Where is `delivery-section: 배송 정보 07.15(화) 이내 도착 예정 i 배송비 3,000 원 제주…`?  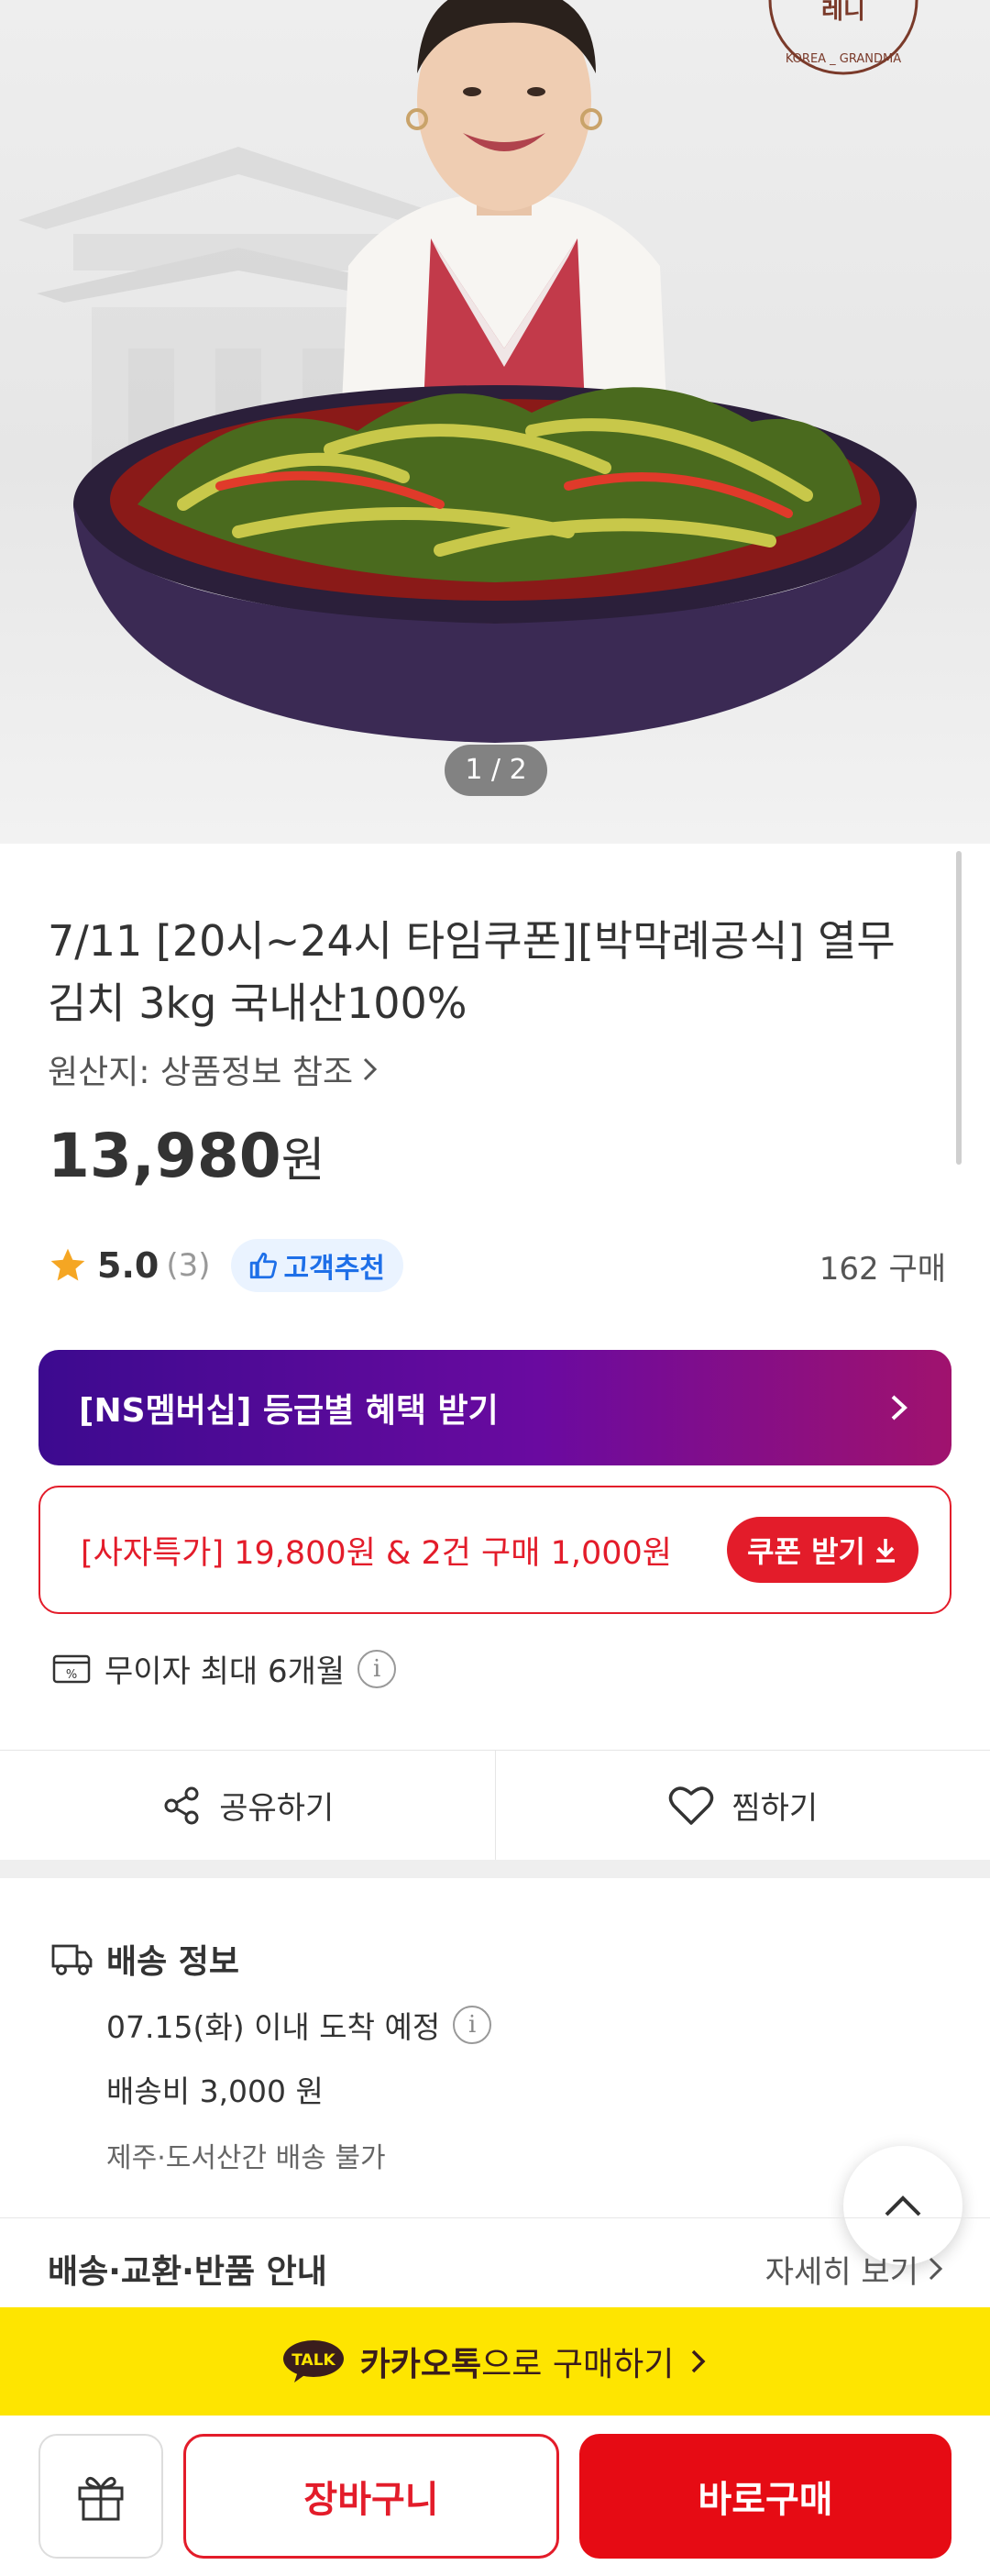 delivery-section: 배송 정보 07.15(화) 이내 도착 예정 i 배송비 3,000 원 제주… is located at coordinates (271, 2055).